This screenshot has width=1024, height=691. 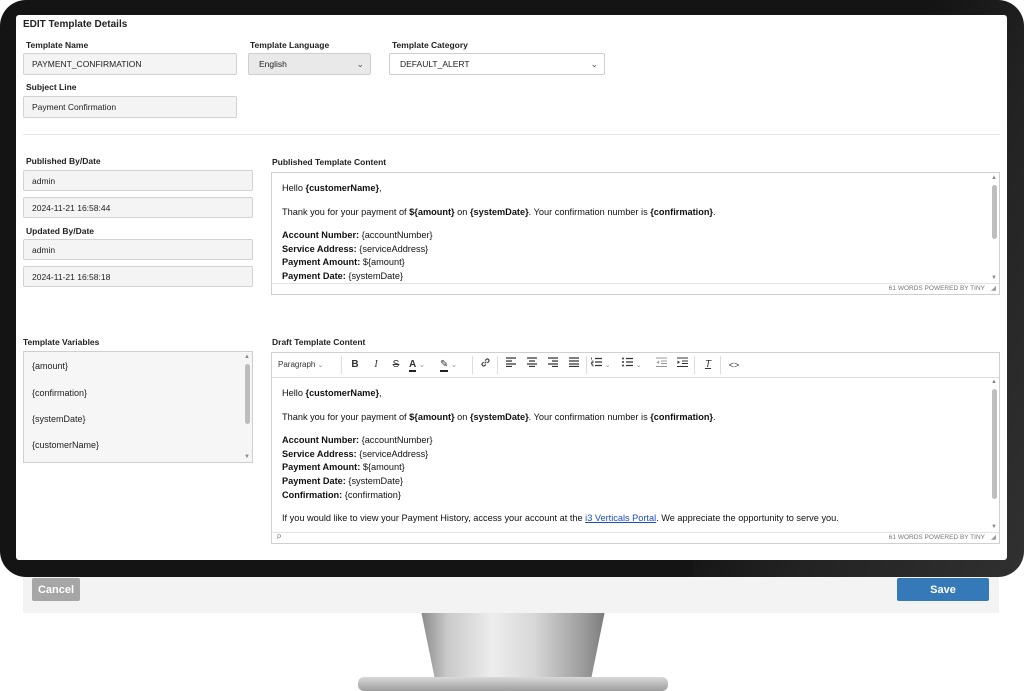 I want to click on numbered-list-button: ⌄, so click(x=605, y=365).